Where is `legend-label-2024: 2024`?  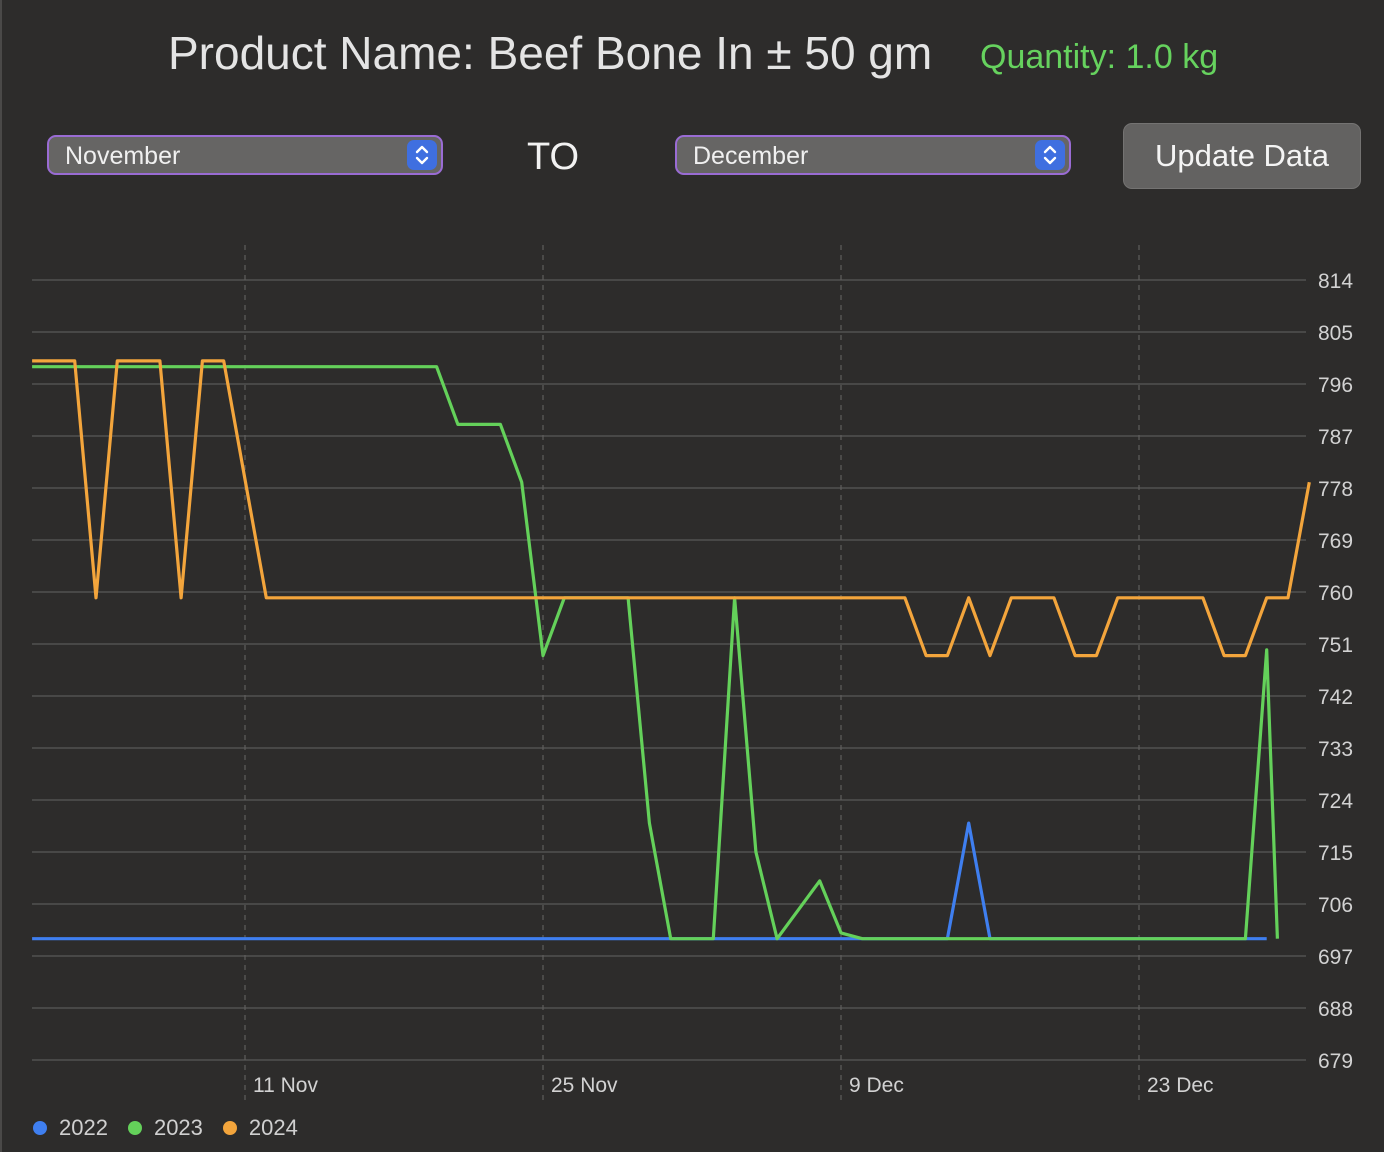 legend-label-2024: 2024 is located at coordinates (273, 1127).